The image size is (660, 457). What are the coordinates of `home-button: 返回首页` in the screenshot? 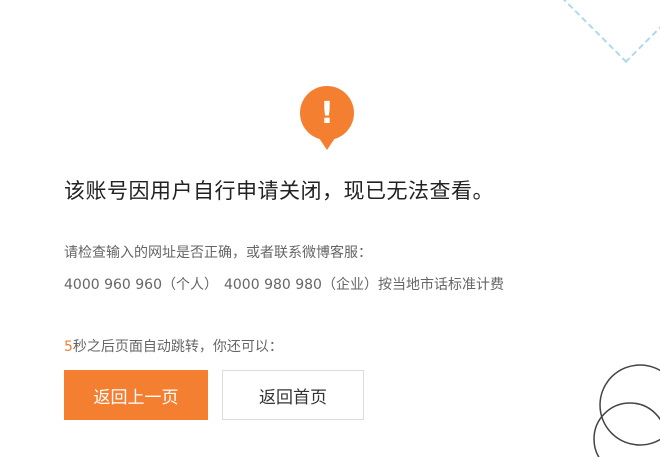 It's located at (293, 395).